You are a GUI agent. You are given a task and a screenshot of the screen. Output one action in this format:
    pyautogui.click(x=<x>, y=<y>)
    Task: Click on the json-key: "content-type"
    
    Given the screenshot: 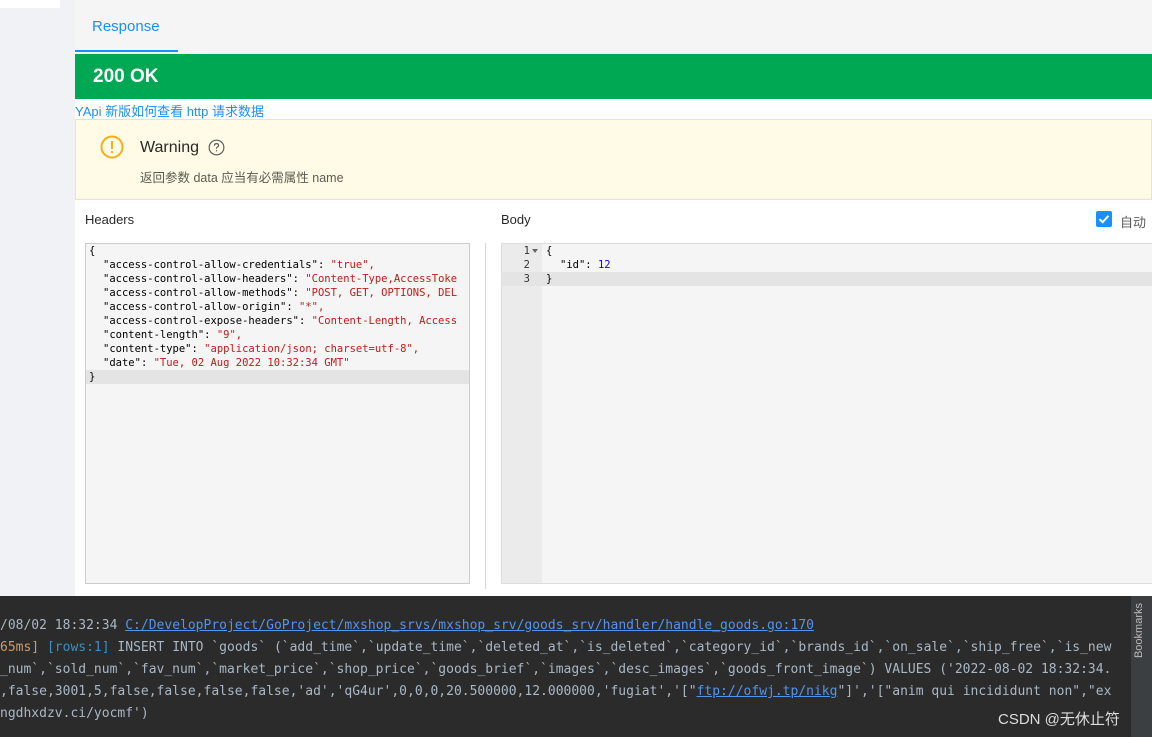 What is the action you would take?
    pyautogui.click(x=147, y=349)
    